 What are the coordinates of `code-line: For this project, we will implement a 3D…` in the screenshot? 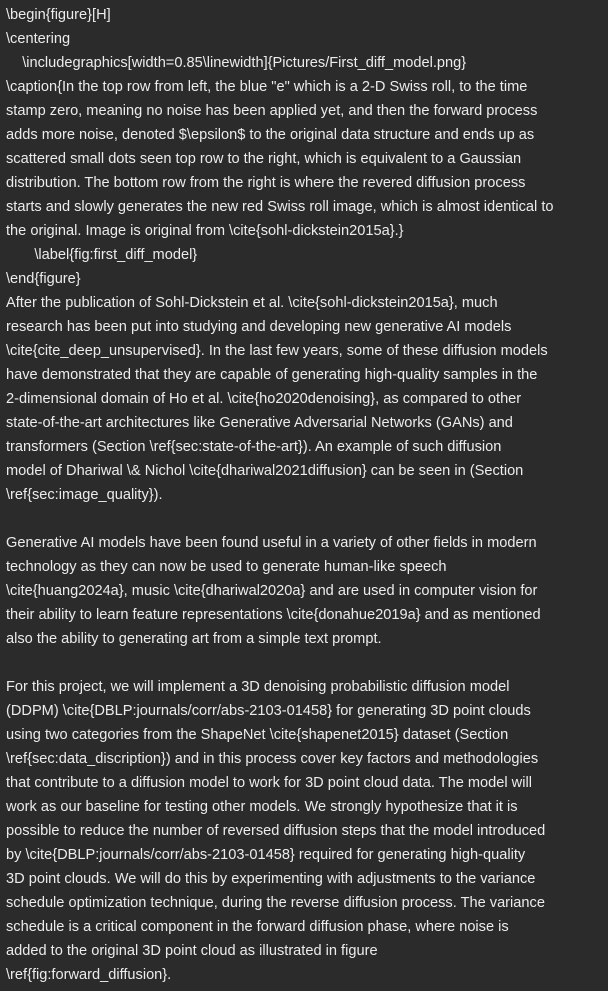 It's located at (258, 687).